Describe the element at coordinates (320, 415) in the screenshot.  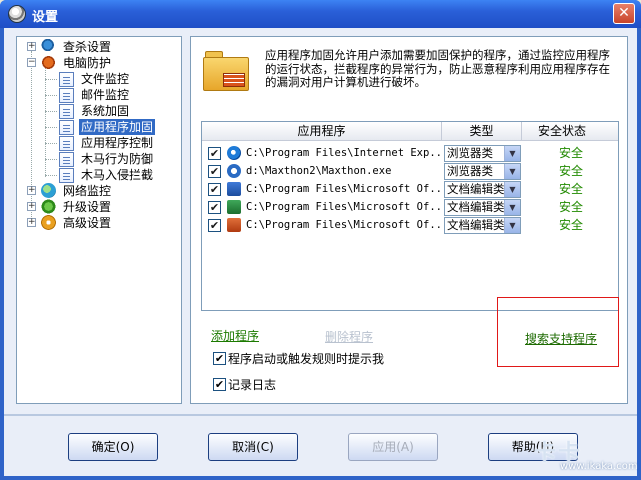
I see `footer-divider` at that location.